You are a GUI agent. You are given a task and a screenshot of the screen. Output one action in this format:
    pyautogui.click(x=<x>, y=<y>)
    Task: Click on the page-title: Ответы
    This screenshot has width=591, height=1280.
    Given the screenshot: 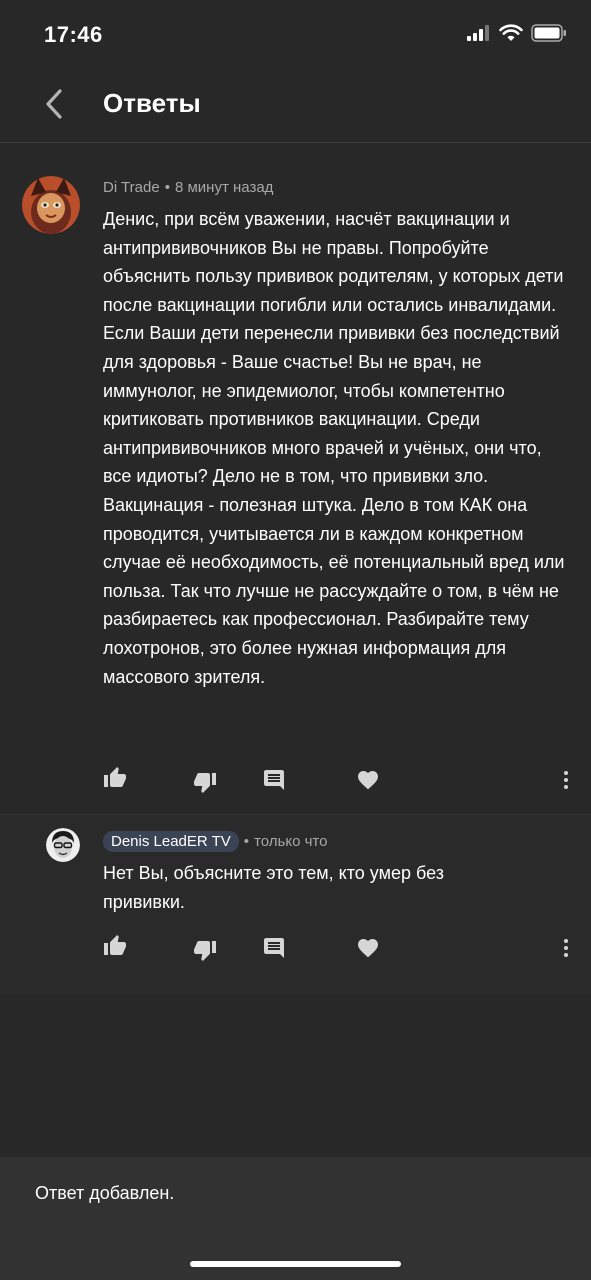 What is the action you would take?
    pyautogui.click(x=152, y=103)
    